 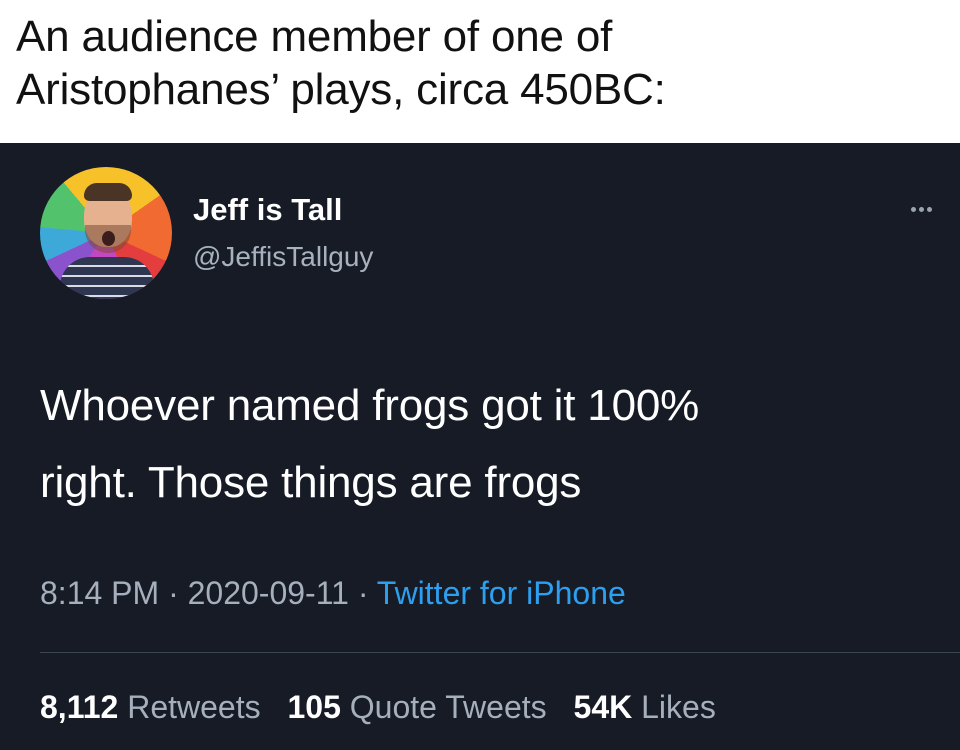 I want to click on display-name: Jeff is Tall, so click(x=267, y=210).